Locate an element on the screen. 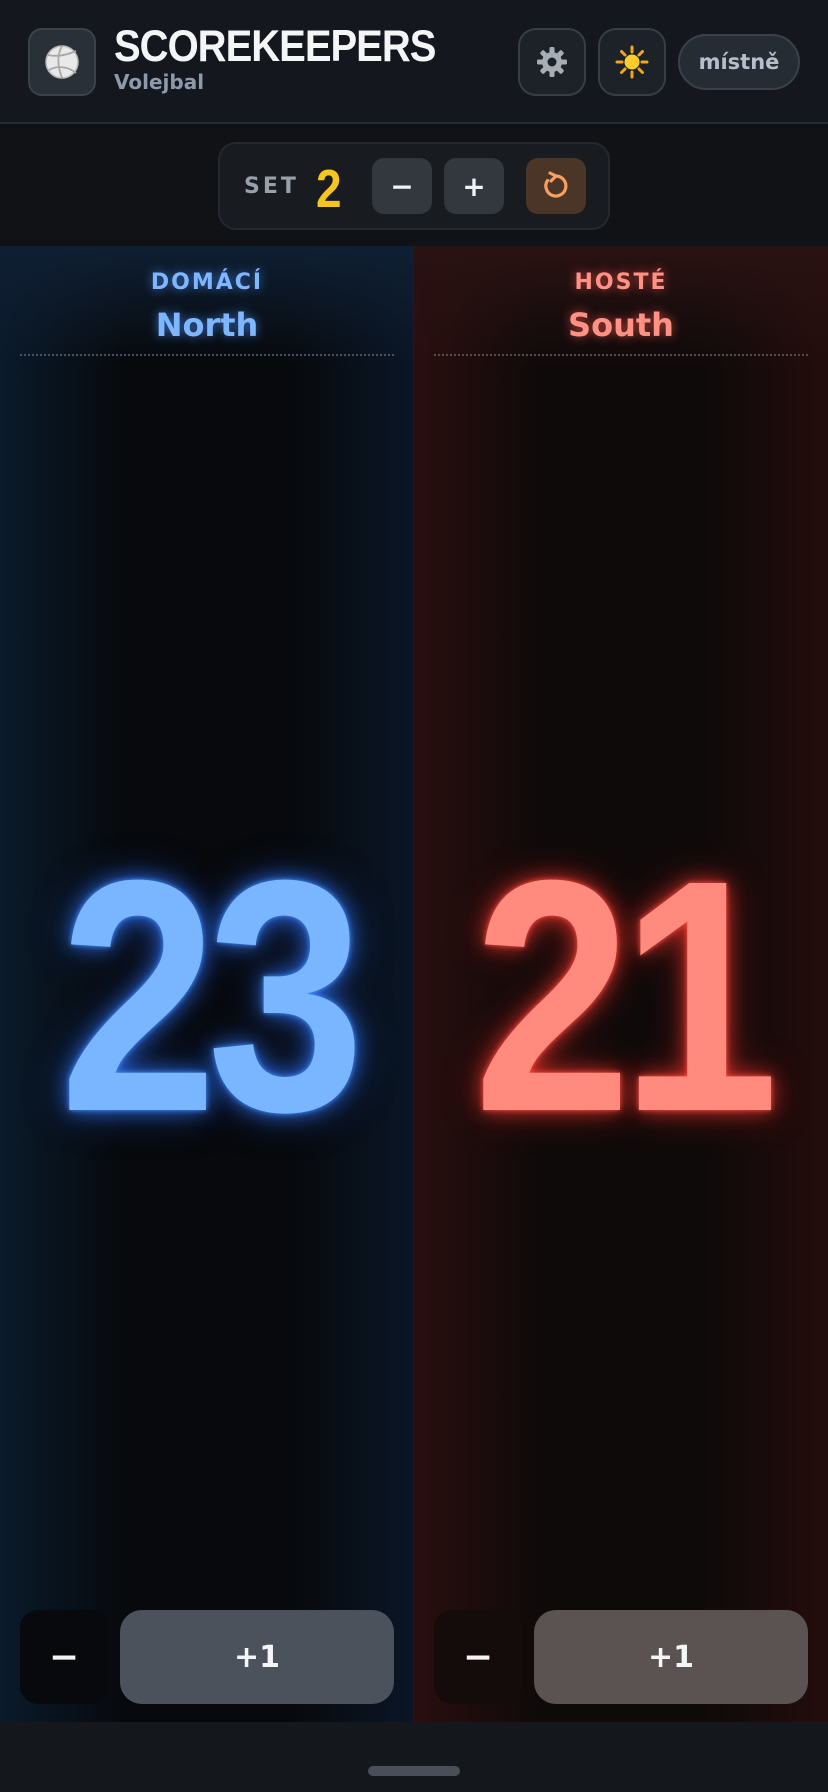 This screenshot has width=828, height=1792. away-divider is located at coordinates (621, 355).